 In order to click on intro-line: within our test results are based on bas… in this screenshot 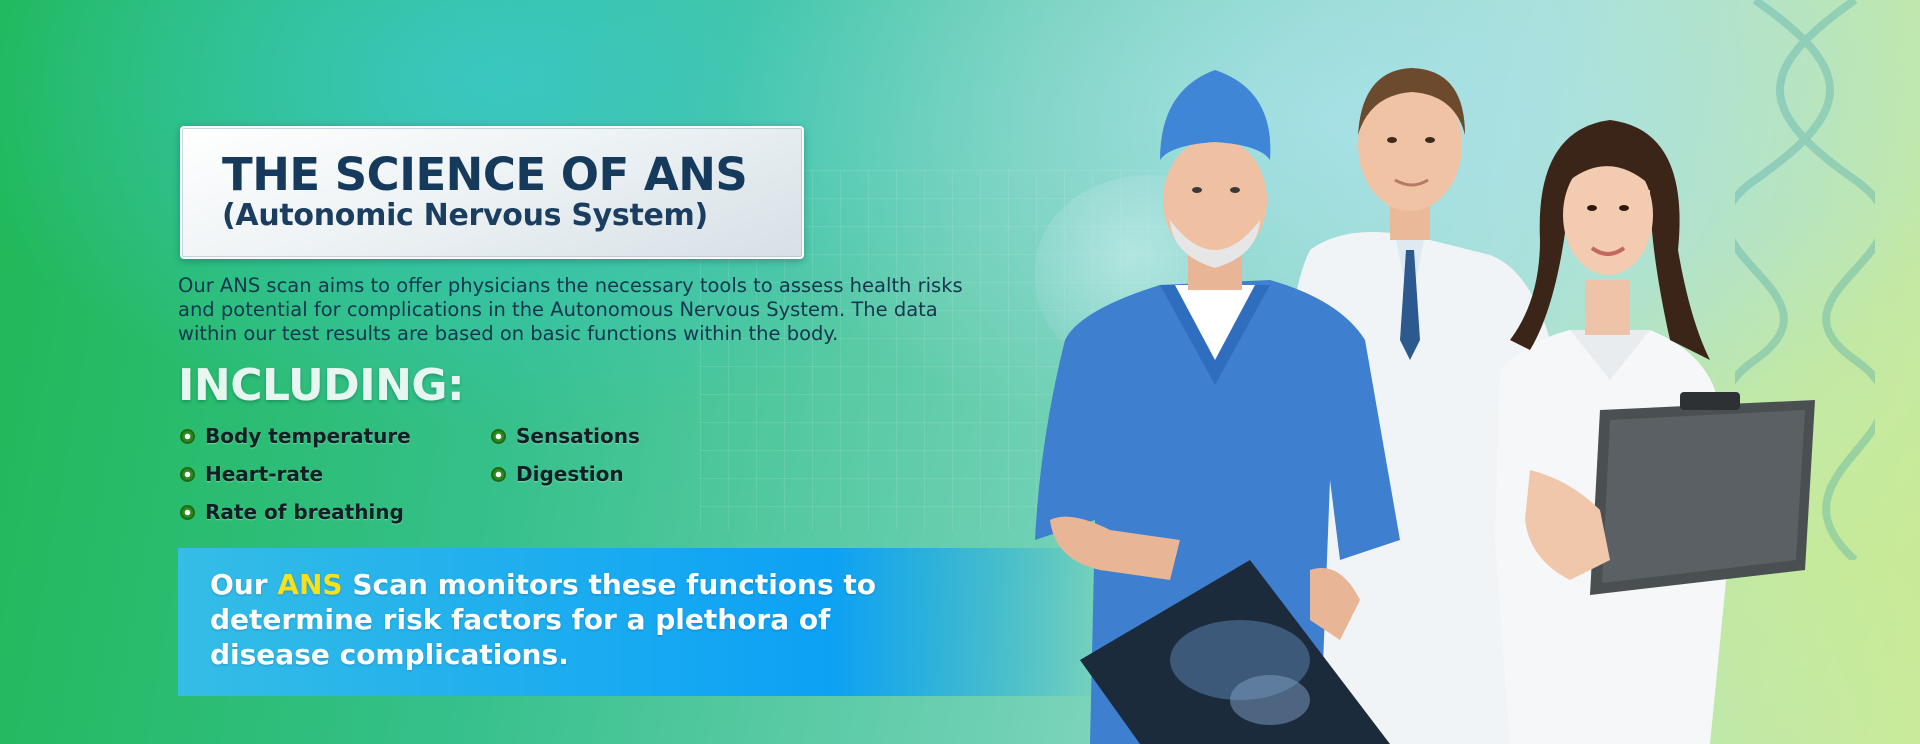, I will do `click(508, 333)`.